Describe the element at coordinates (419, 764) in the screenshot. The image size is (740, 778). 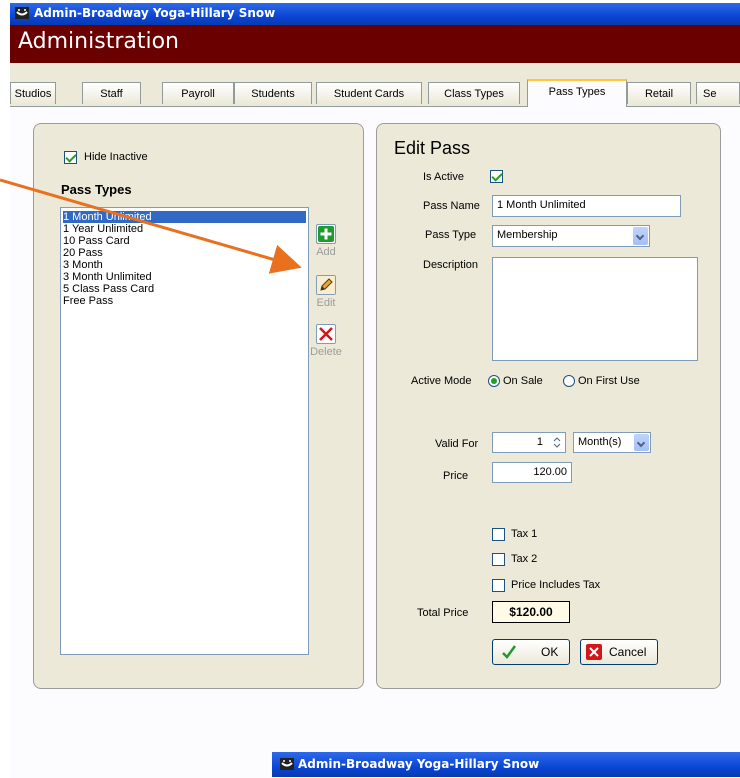
I see `taskbar-title: Admin-Broadway Yoga-Hillary Snow` at that location.